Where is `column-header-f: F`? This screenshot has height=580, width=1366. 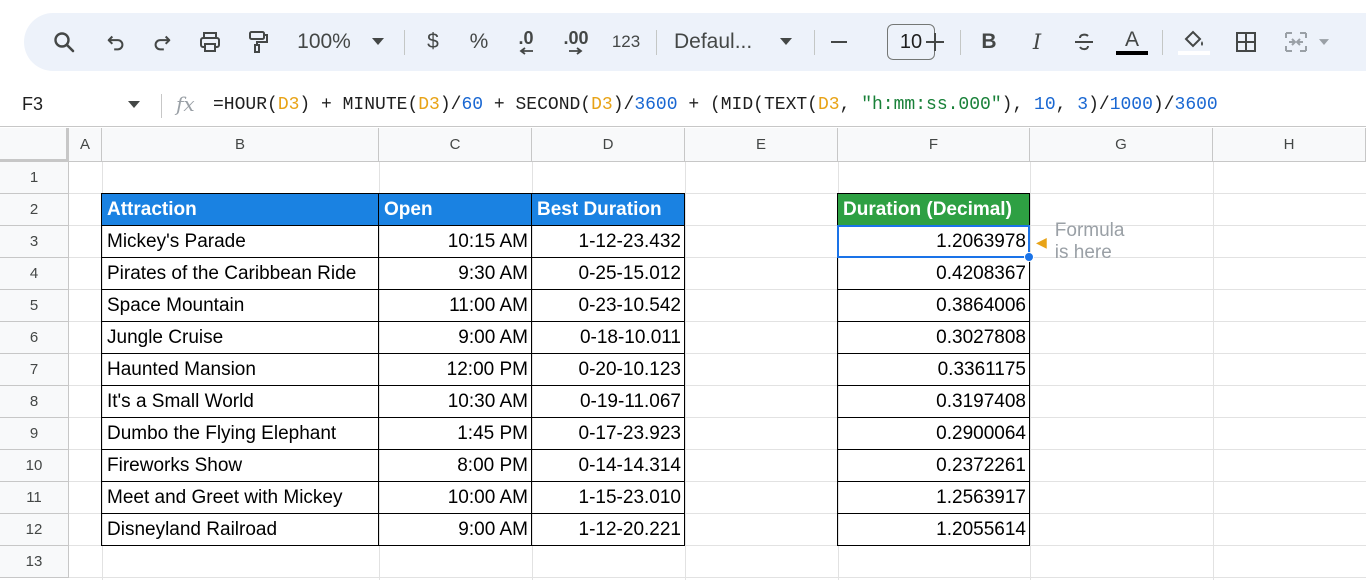 column-header-f: F is located at coordinates (934, 145).